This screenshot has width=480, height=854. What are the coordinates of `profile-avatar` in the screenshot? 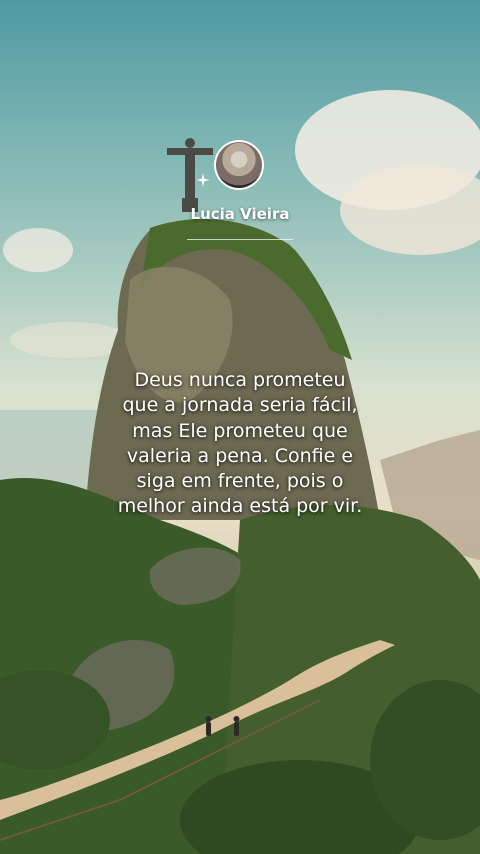 It's located at (239, 165).